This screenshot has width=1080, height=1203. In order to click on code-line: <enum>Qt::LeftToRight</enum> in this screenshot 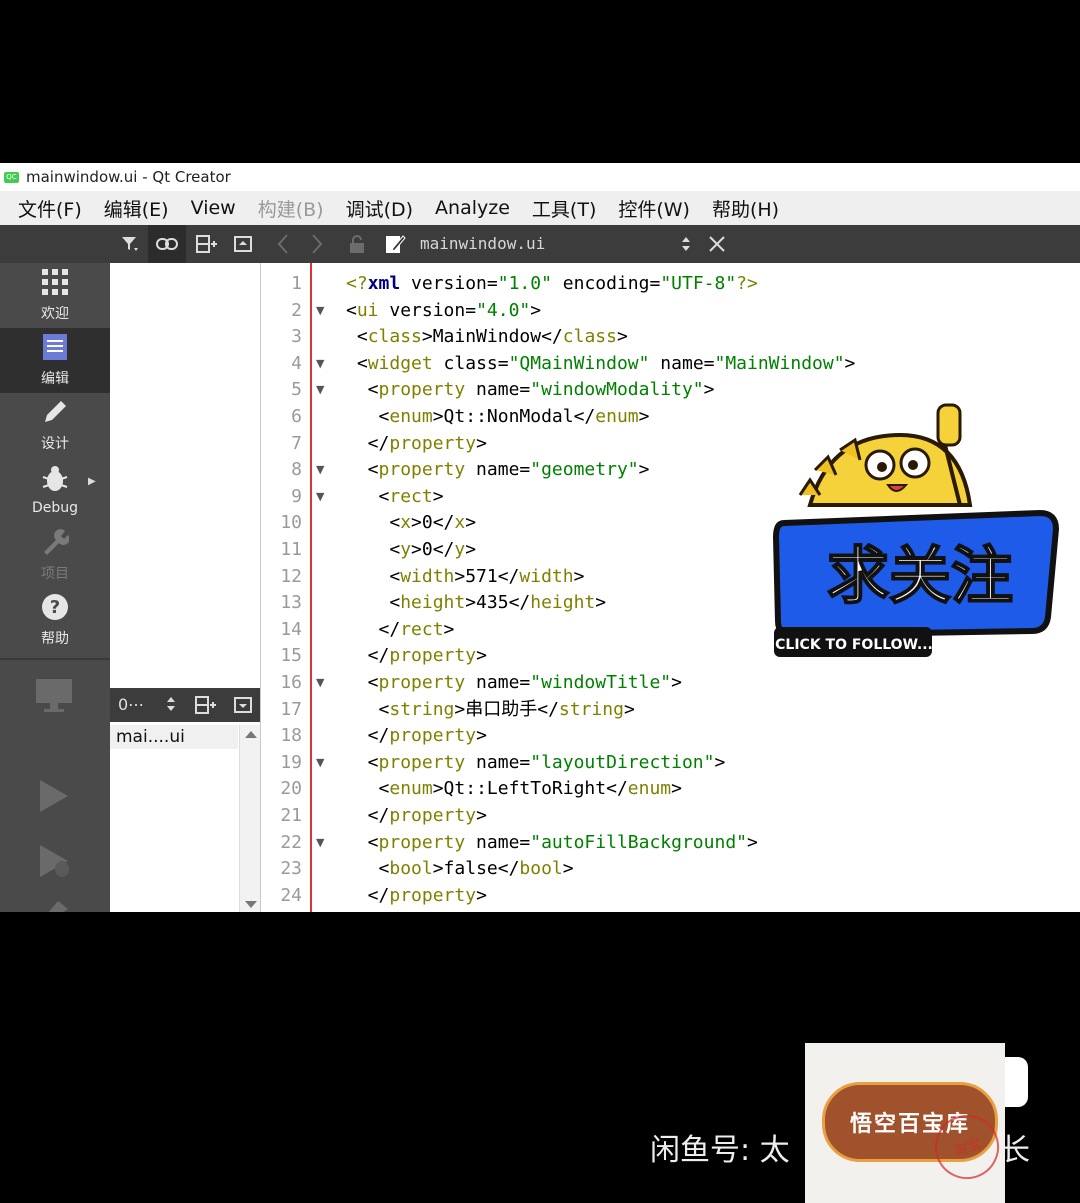, I will do `click(514, 789)`.